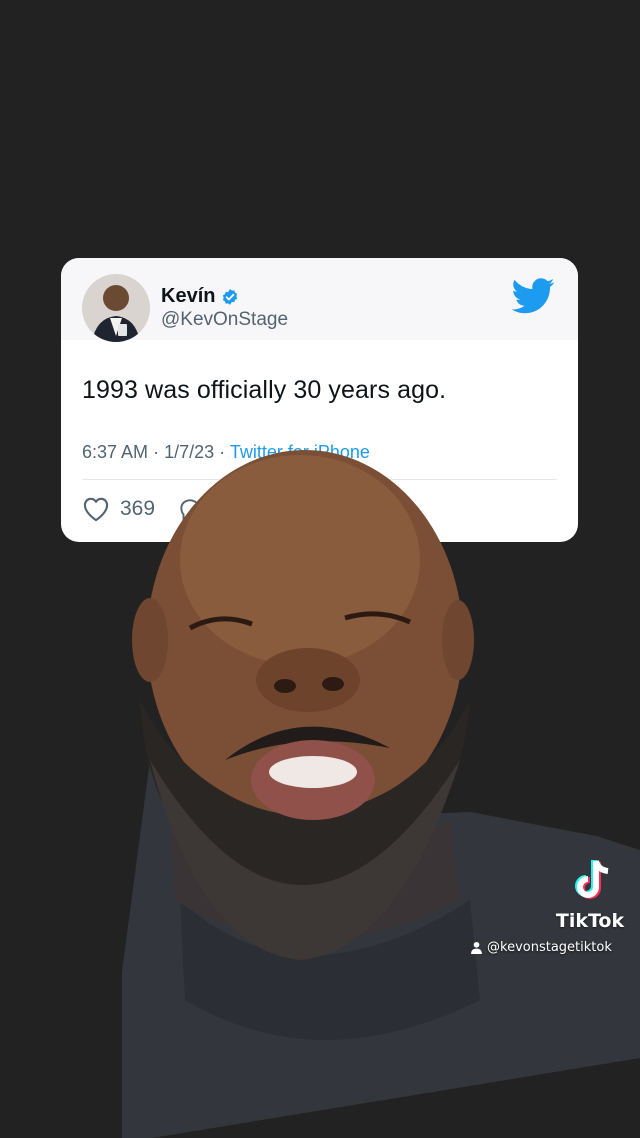  I want to click on person-icon, so click(476, 947).